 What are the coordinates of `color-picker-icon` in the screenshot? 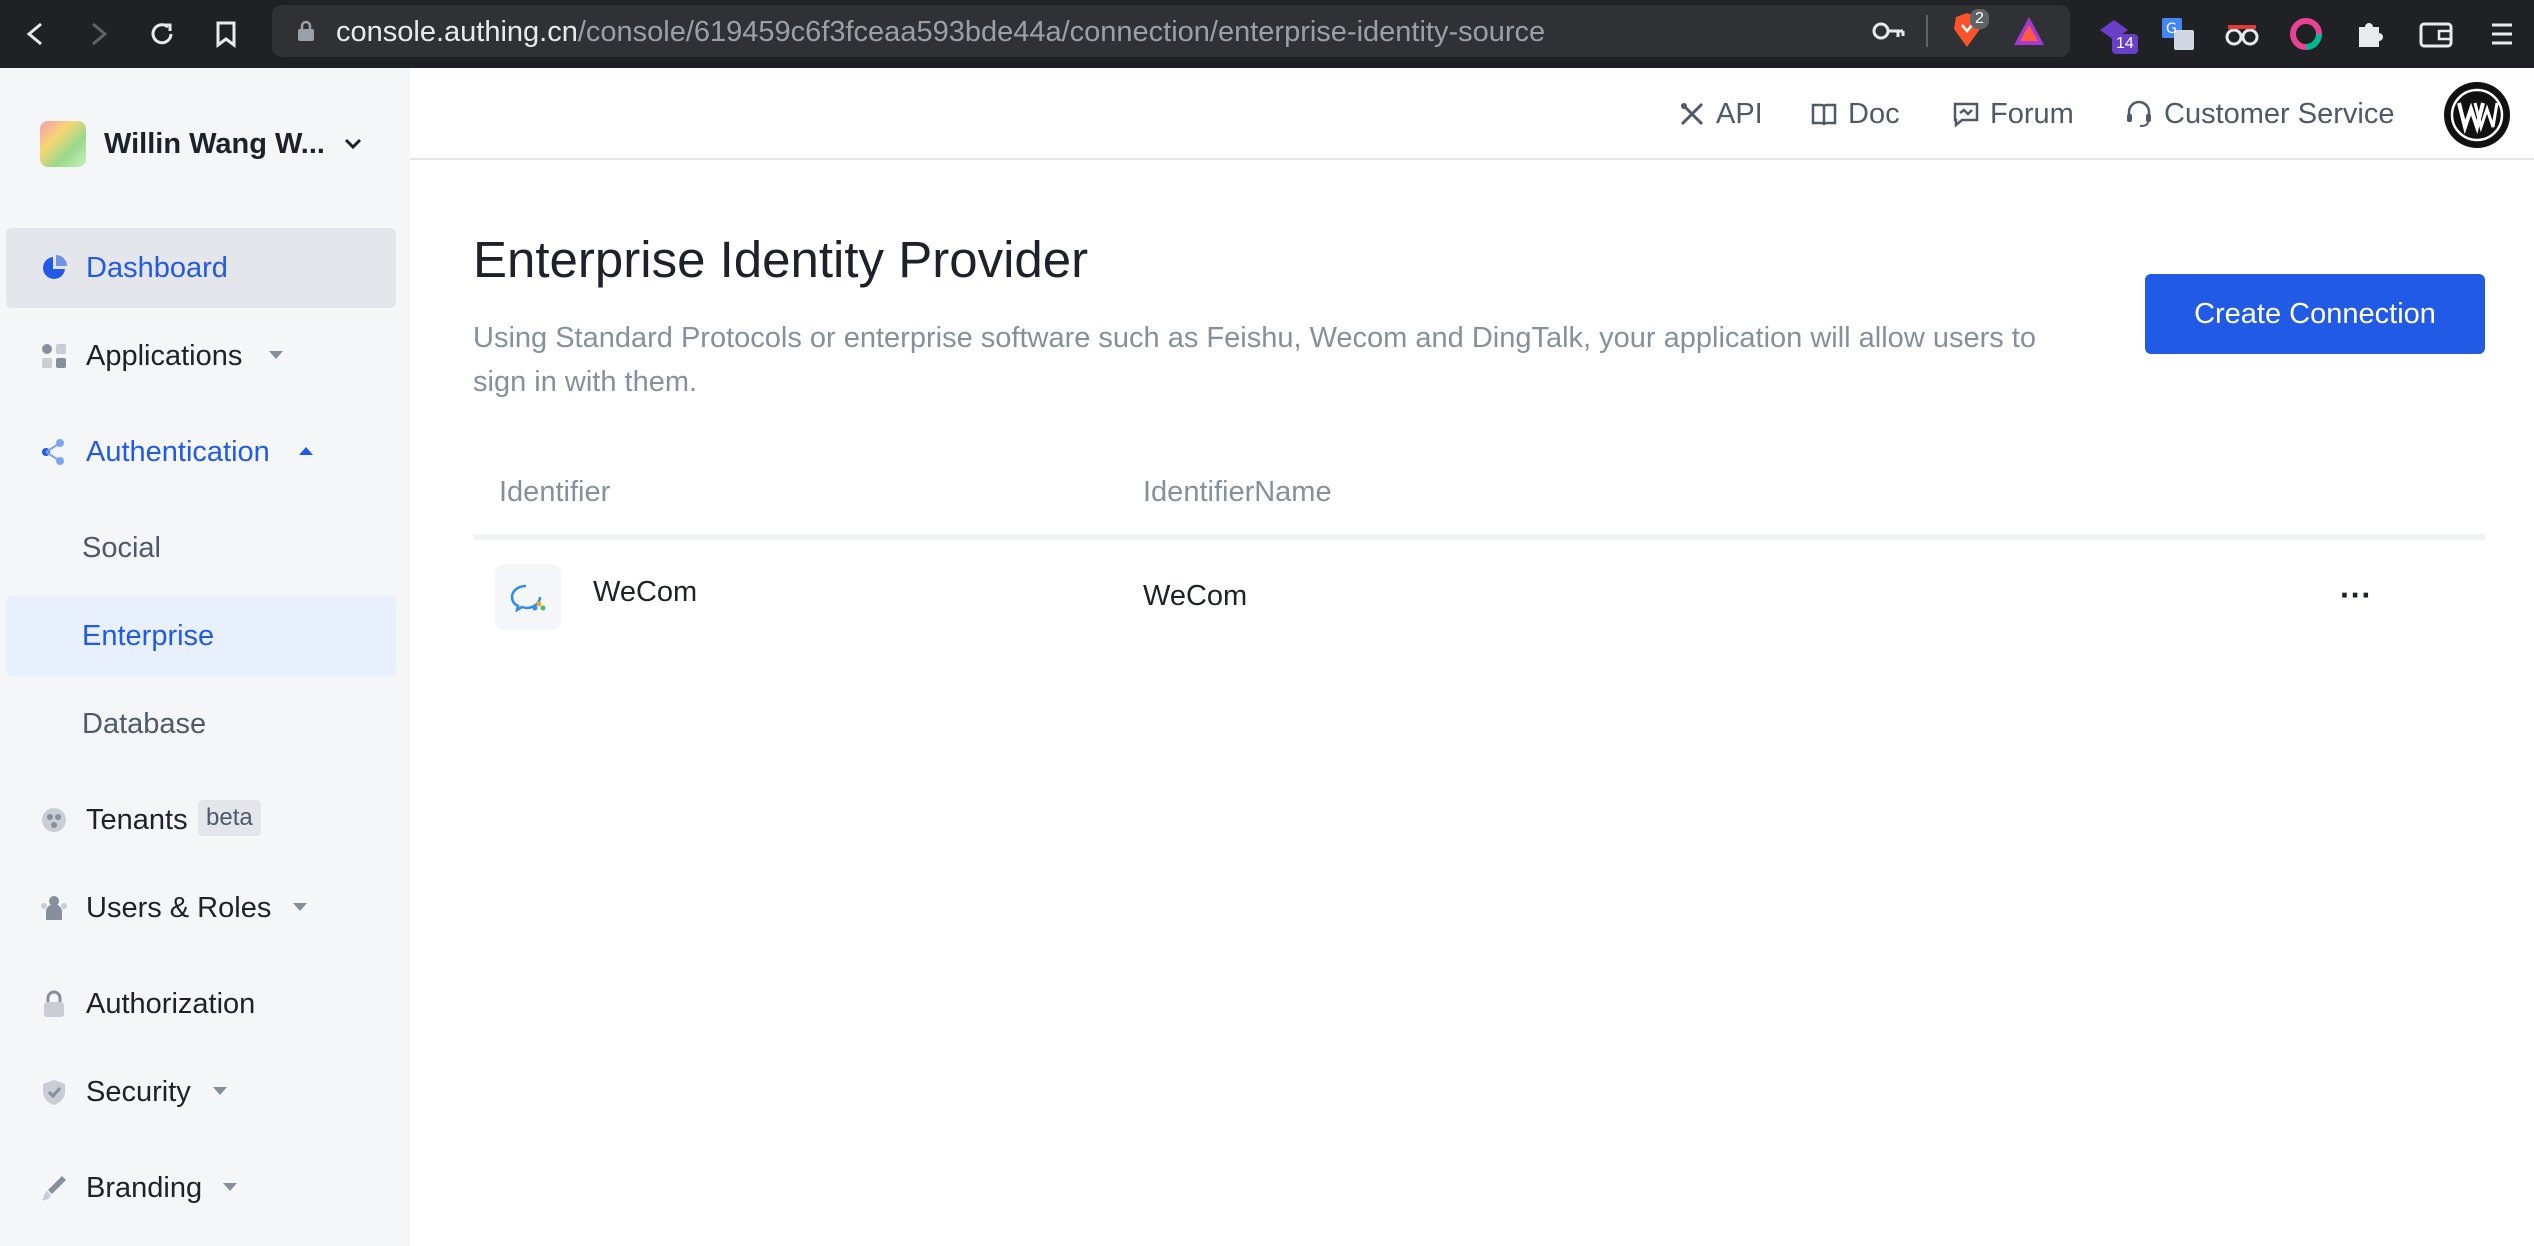 It's located at (2306, 34).